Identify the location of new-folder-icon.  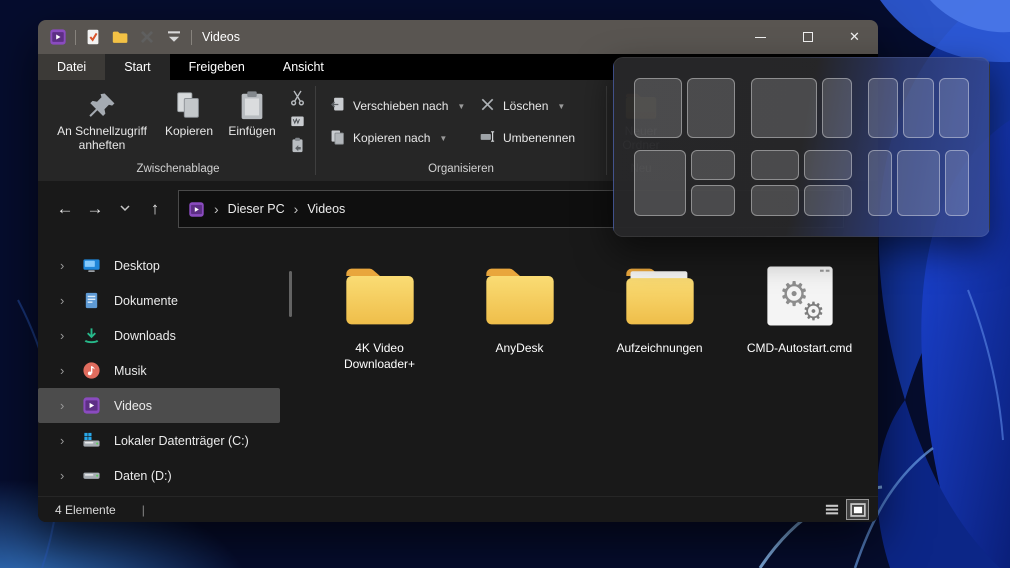
(120, 37).